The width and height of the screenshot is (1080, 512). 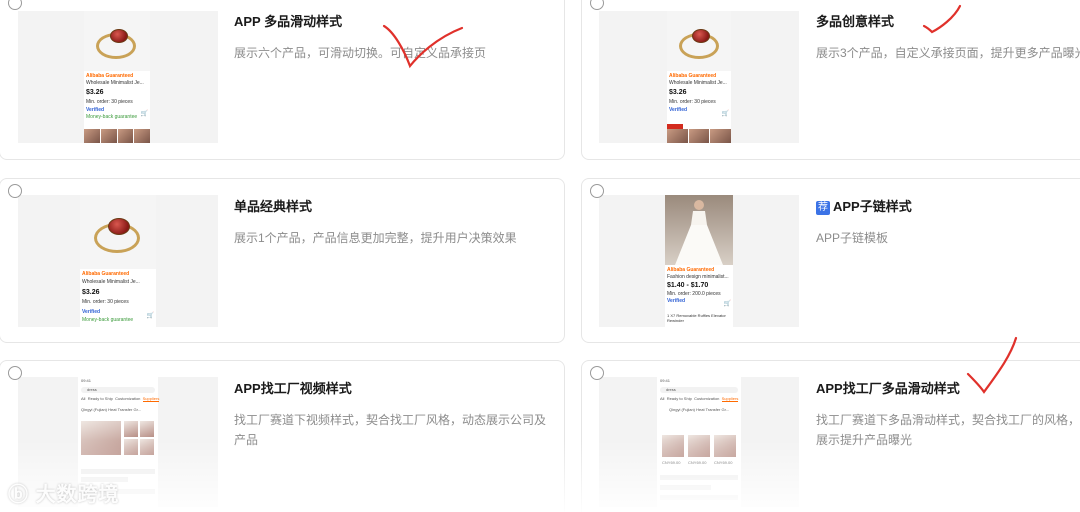 What do you see at coordinates (855, 21) in the screenshot?
I see `template-title: 多品创意样式` at bounding box center [855, 21].